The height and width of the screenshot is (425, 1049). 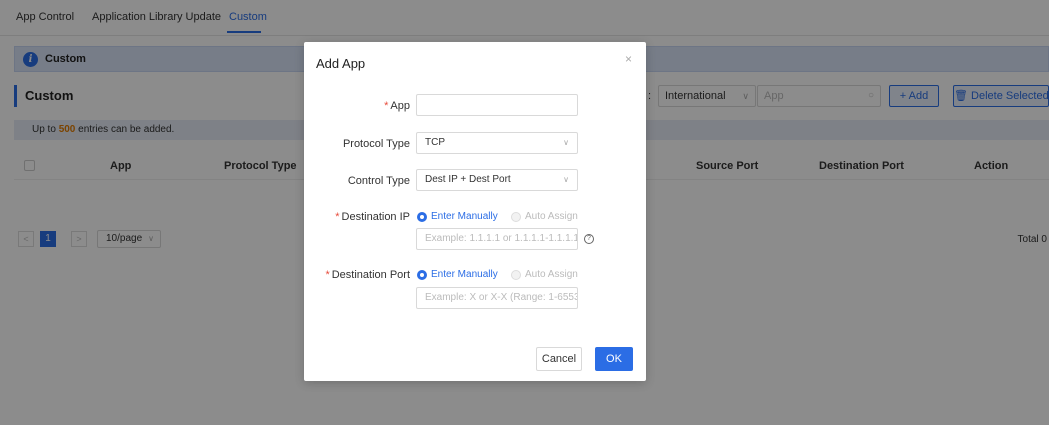 What do you see at coordinates (372, 217) in the screenshot?
I see `destination-ip-label: * Destination IP` at bounding box center [372, 217].